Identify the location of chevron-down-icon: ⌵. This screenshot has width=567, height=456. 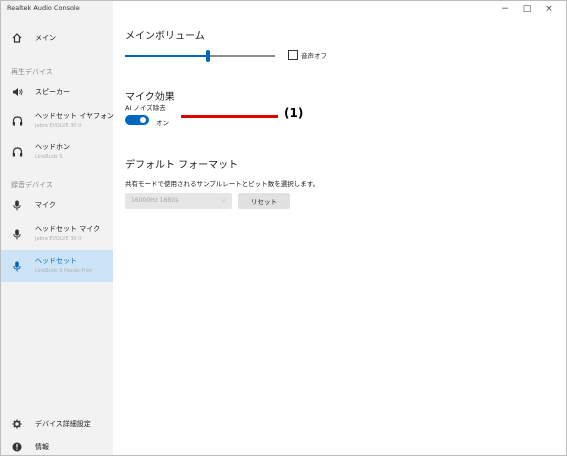
(223, 200).